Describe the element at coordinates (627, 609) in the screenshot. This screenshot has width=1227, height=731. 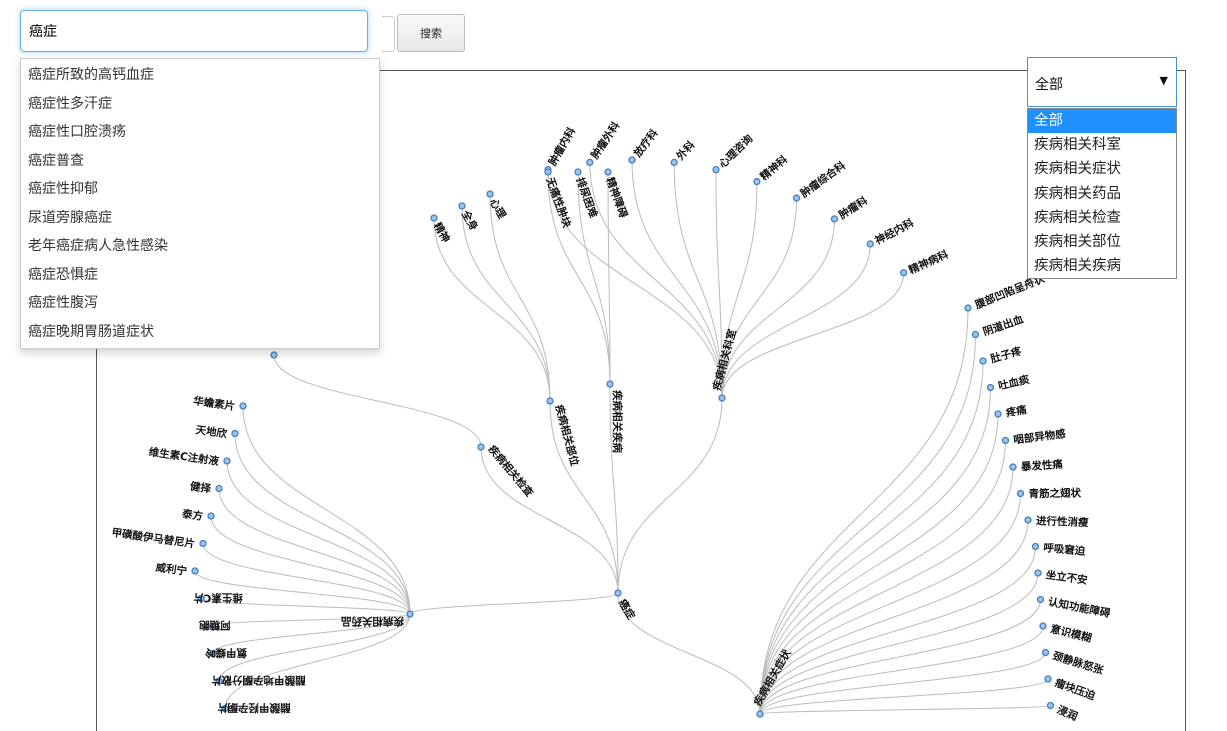
I see `root-label: 癌症` at that location.